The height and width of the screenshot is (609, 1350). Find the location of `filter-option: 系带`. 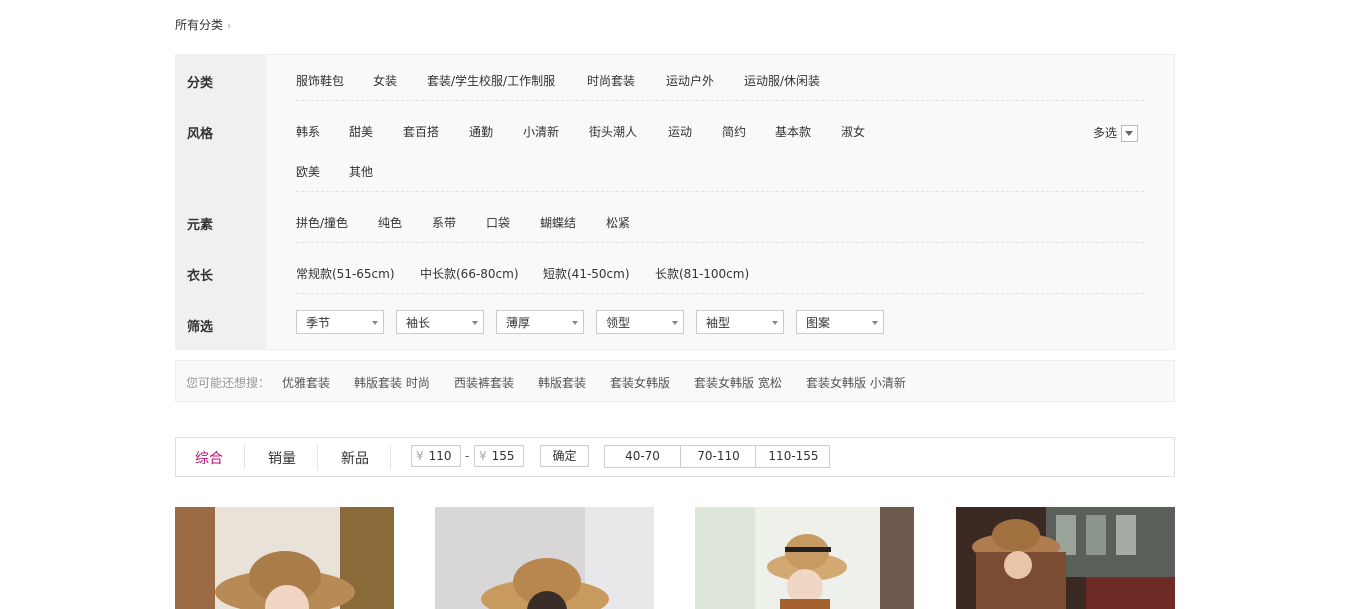

filter-option: 系带 is located at coordinates (444, 222).